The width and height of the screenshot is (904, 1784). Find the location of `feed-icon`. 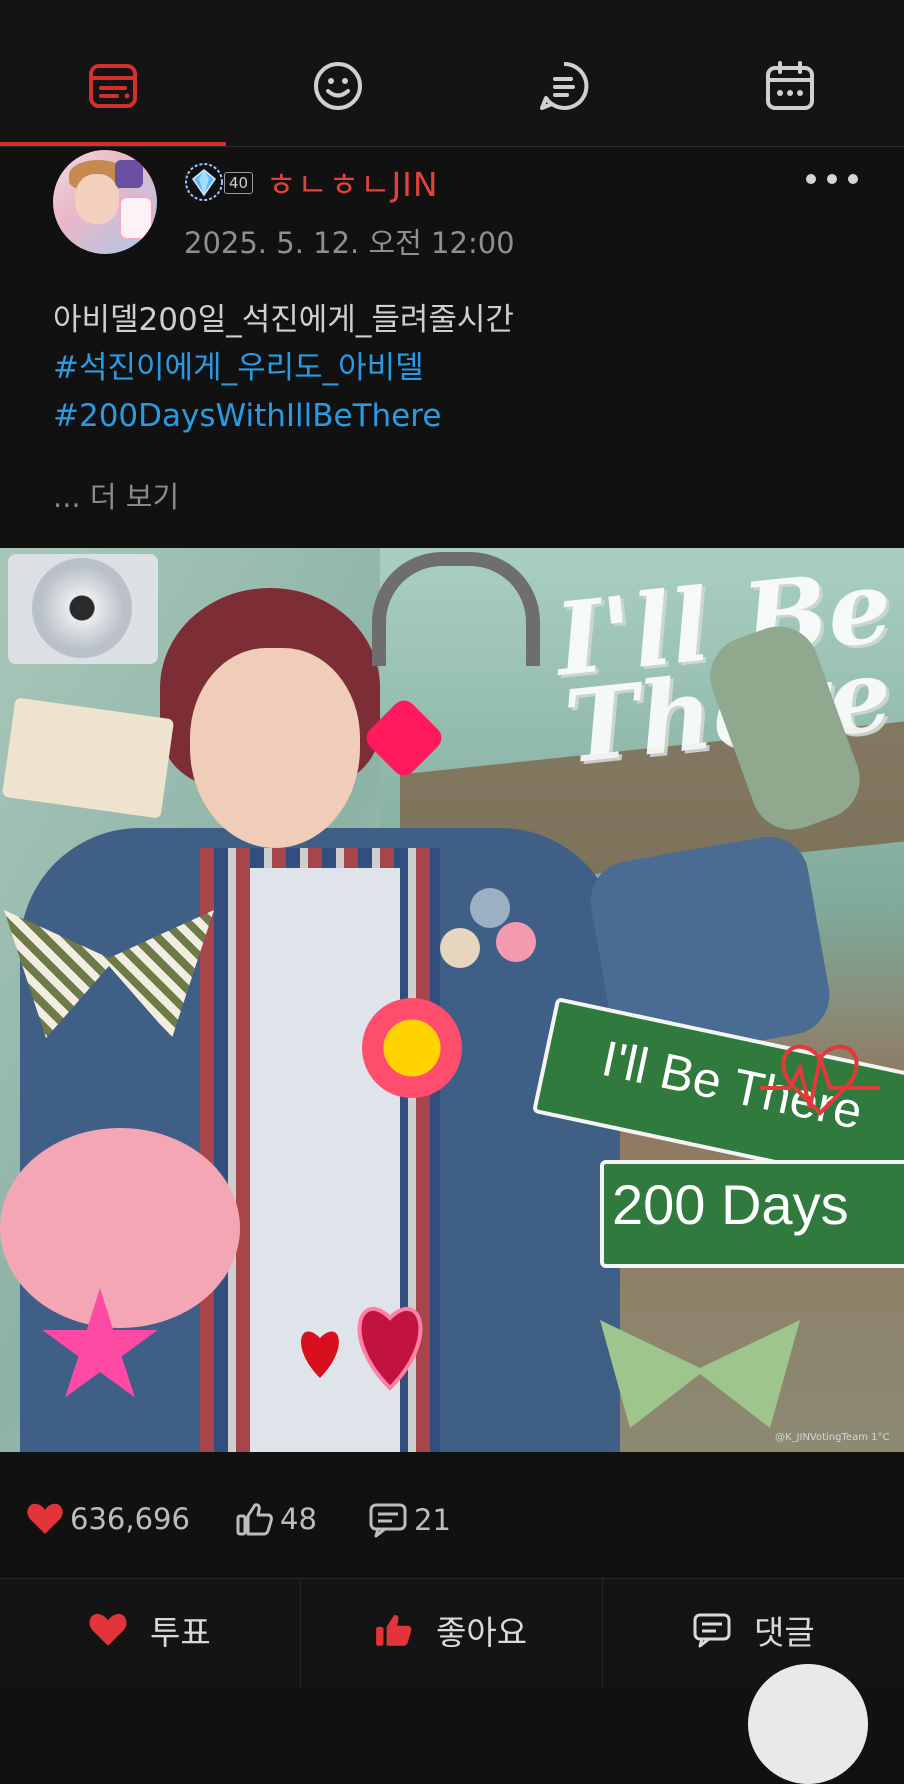

feed-icon is located at coordinates (113, 86).